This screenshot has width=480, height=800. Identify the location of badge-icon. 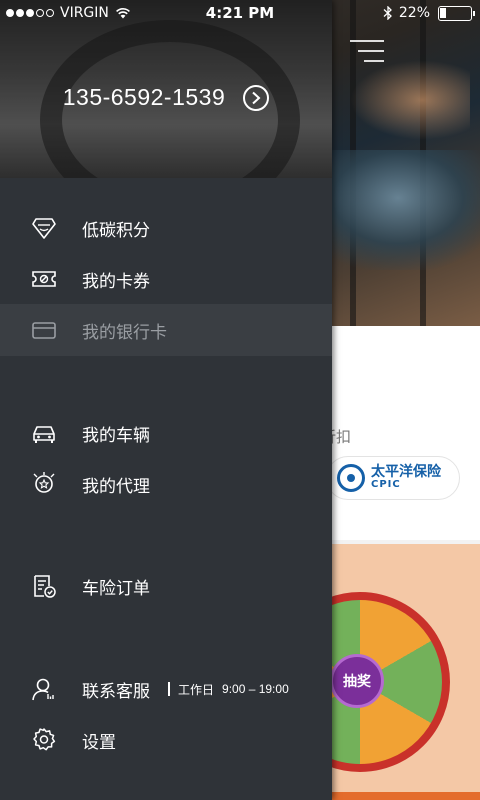
(44, 228).